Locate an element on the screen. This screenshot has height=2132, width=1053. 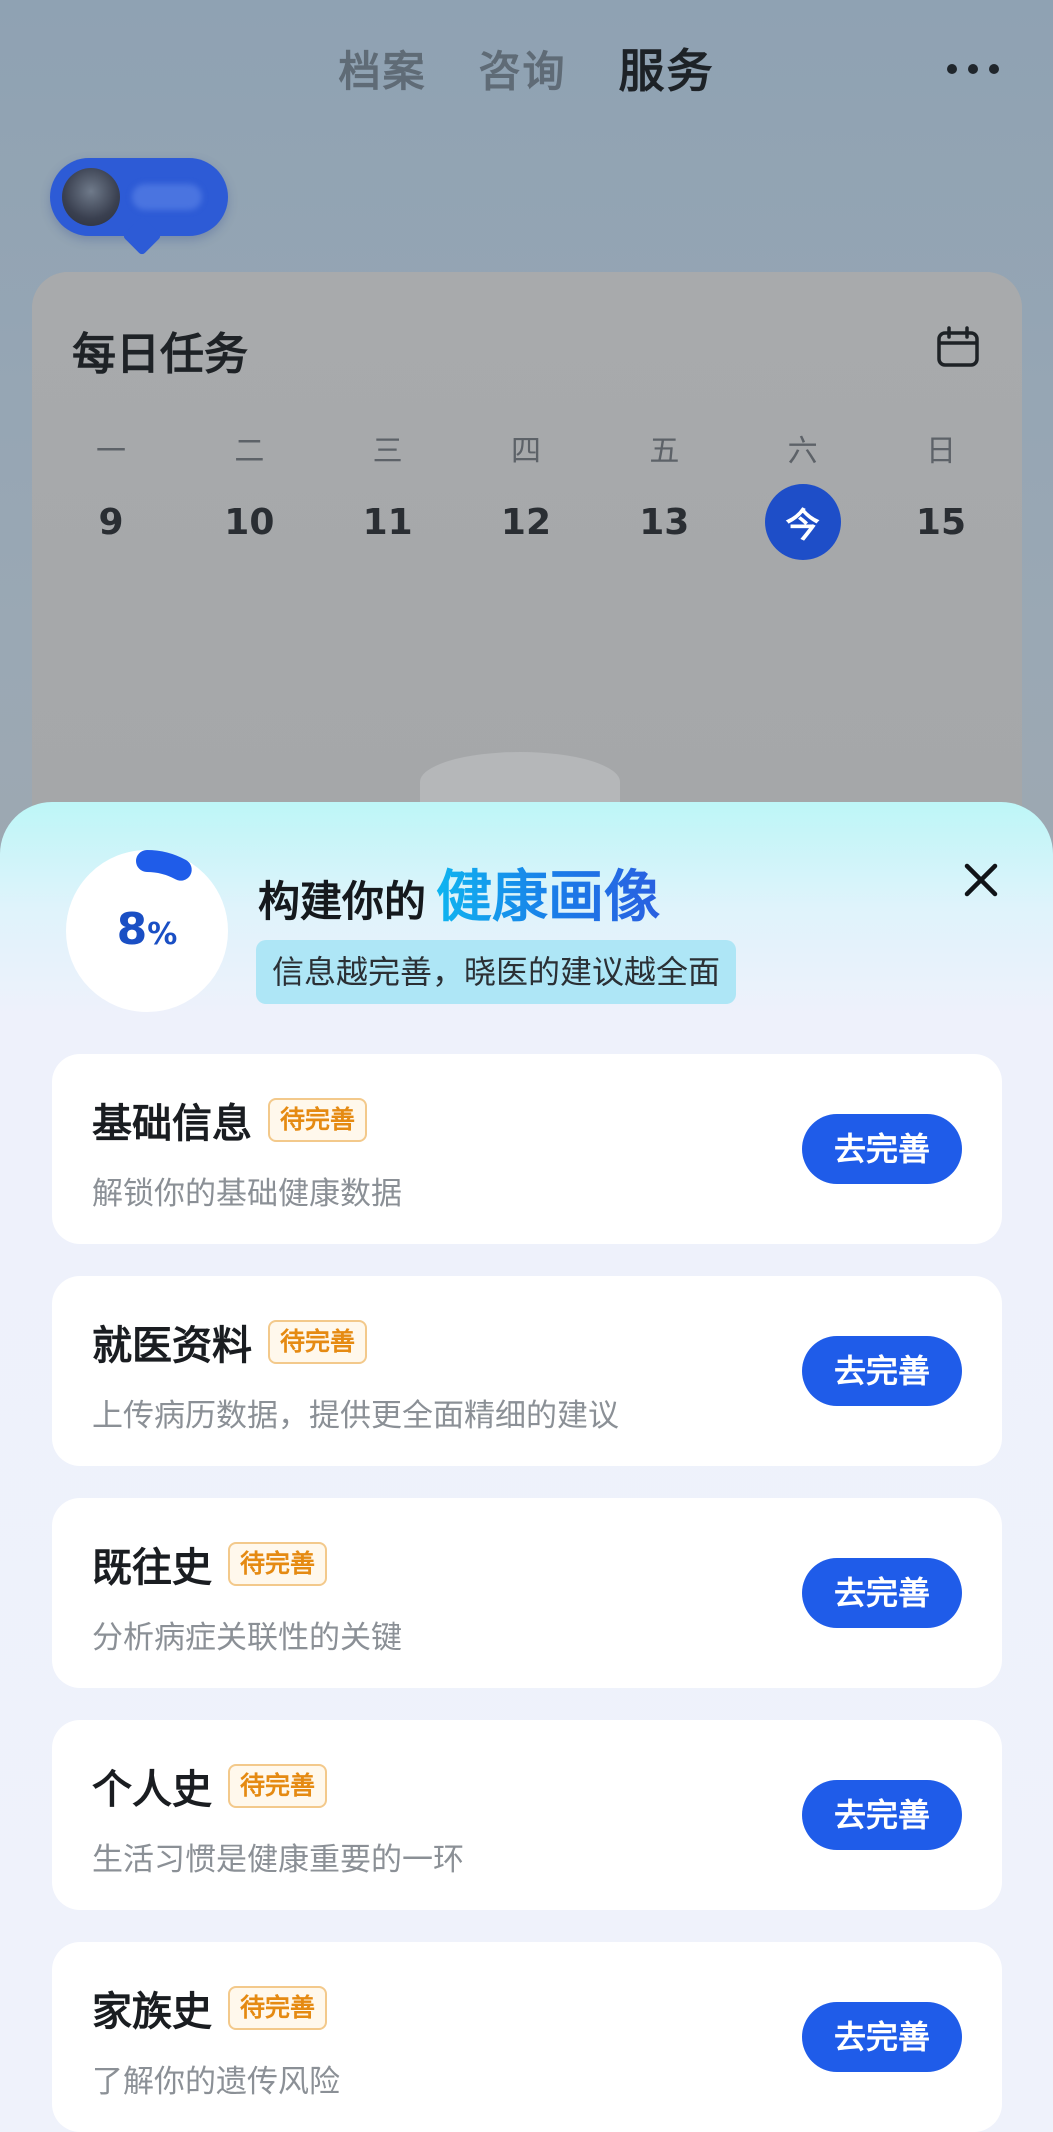
card-description: 解锁你的基础健康数据 is located at coordinates (247, 1194).